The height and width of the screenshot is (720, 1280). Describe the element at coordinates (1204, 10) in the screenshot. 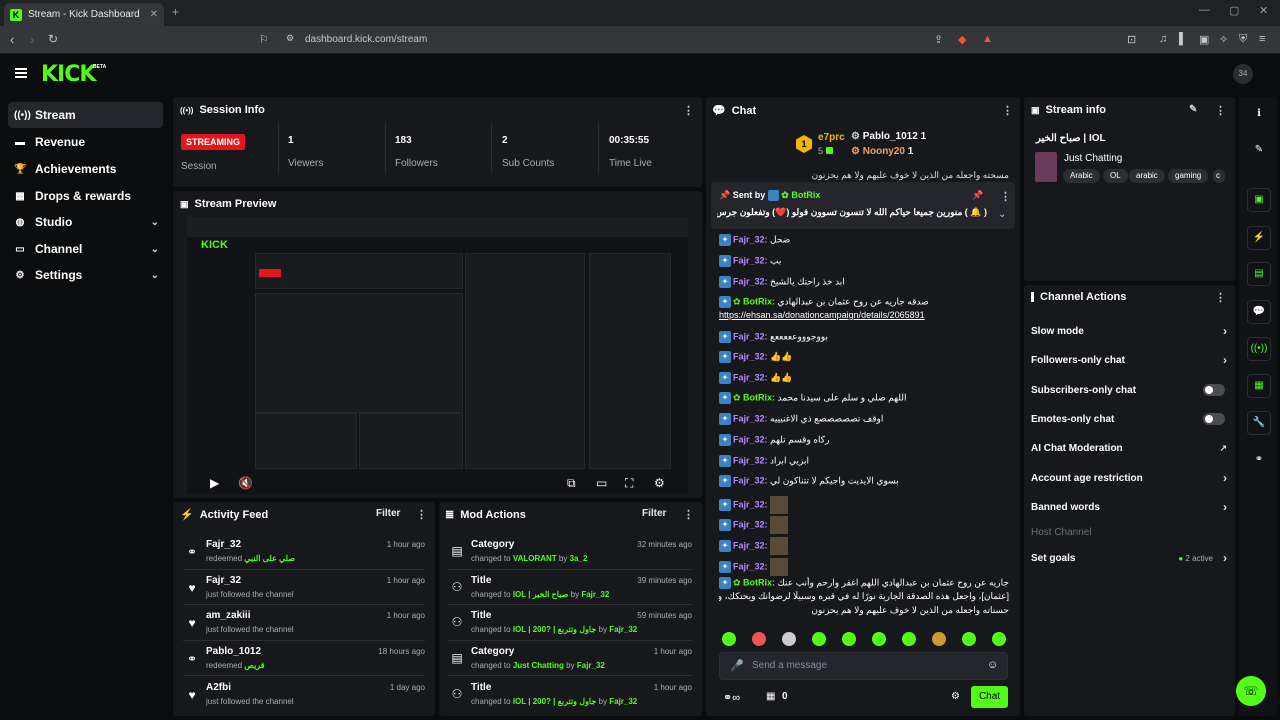

I see `minimize-icon: —` at that location.